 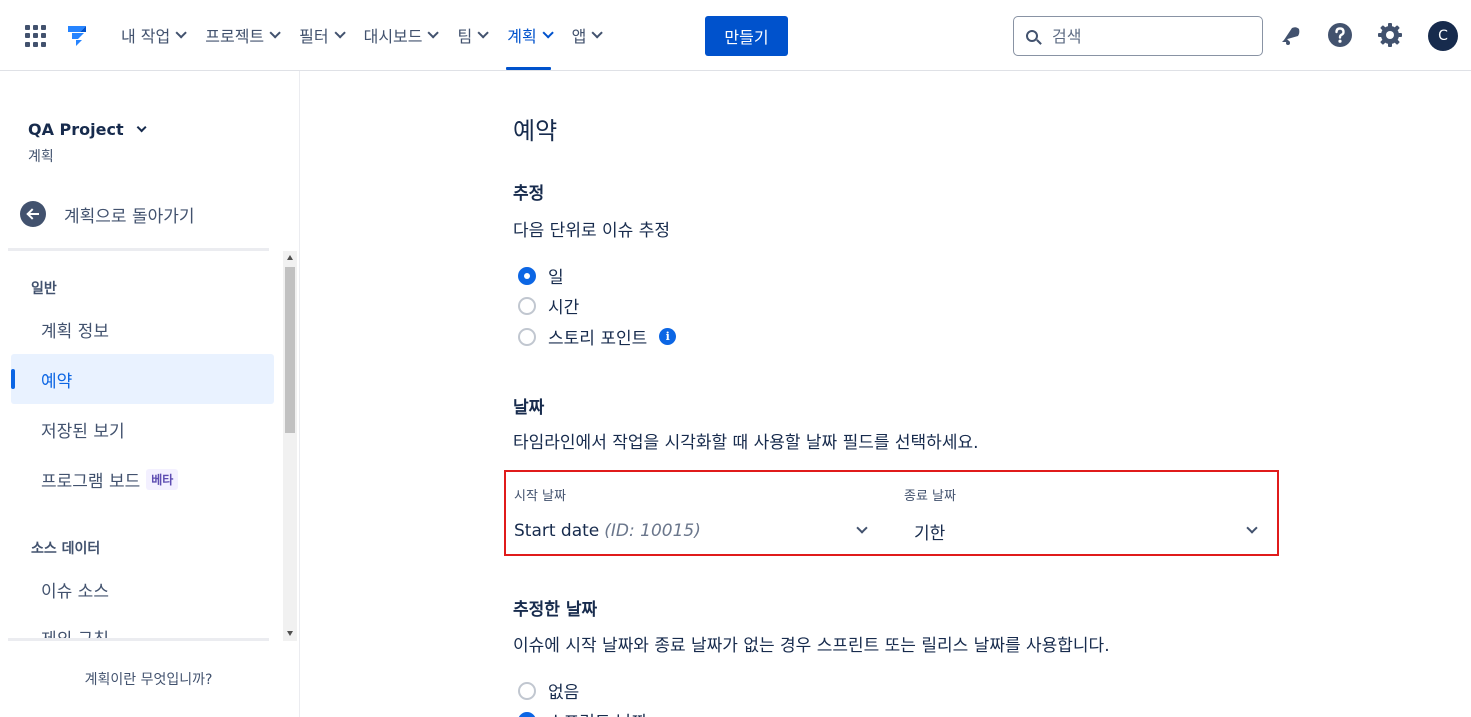 What do you see at coordinates (555, 610) in the screenshot?
I see `inferred-dates-heading: 추정한 날짜` at bounding box center [555, 610].